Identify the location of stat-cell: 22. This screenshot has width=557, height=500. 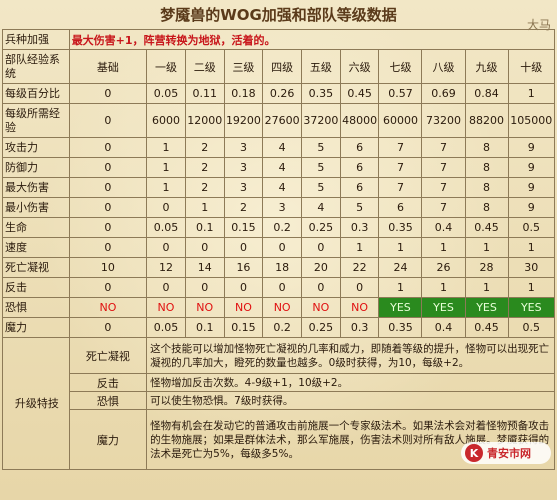
(359, 267).